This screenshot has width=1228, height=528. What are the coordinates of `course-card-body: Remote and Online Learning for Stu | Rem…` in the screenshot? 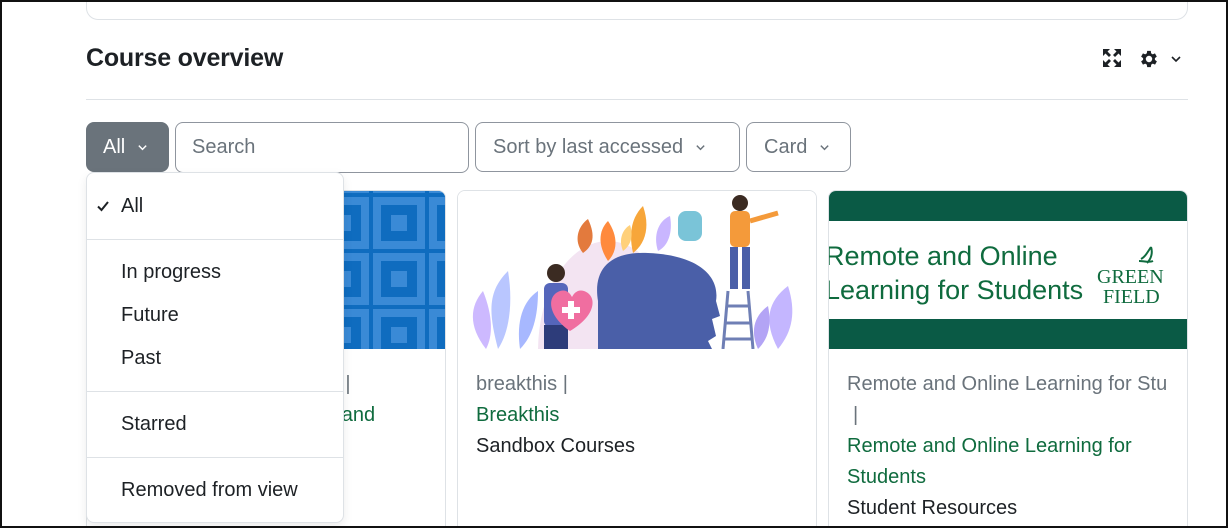 It's located at (1008, 437).